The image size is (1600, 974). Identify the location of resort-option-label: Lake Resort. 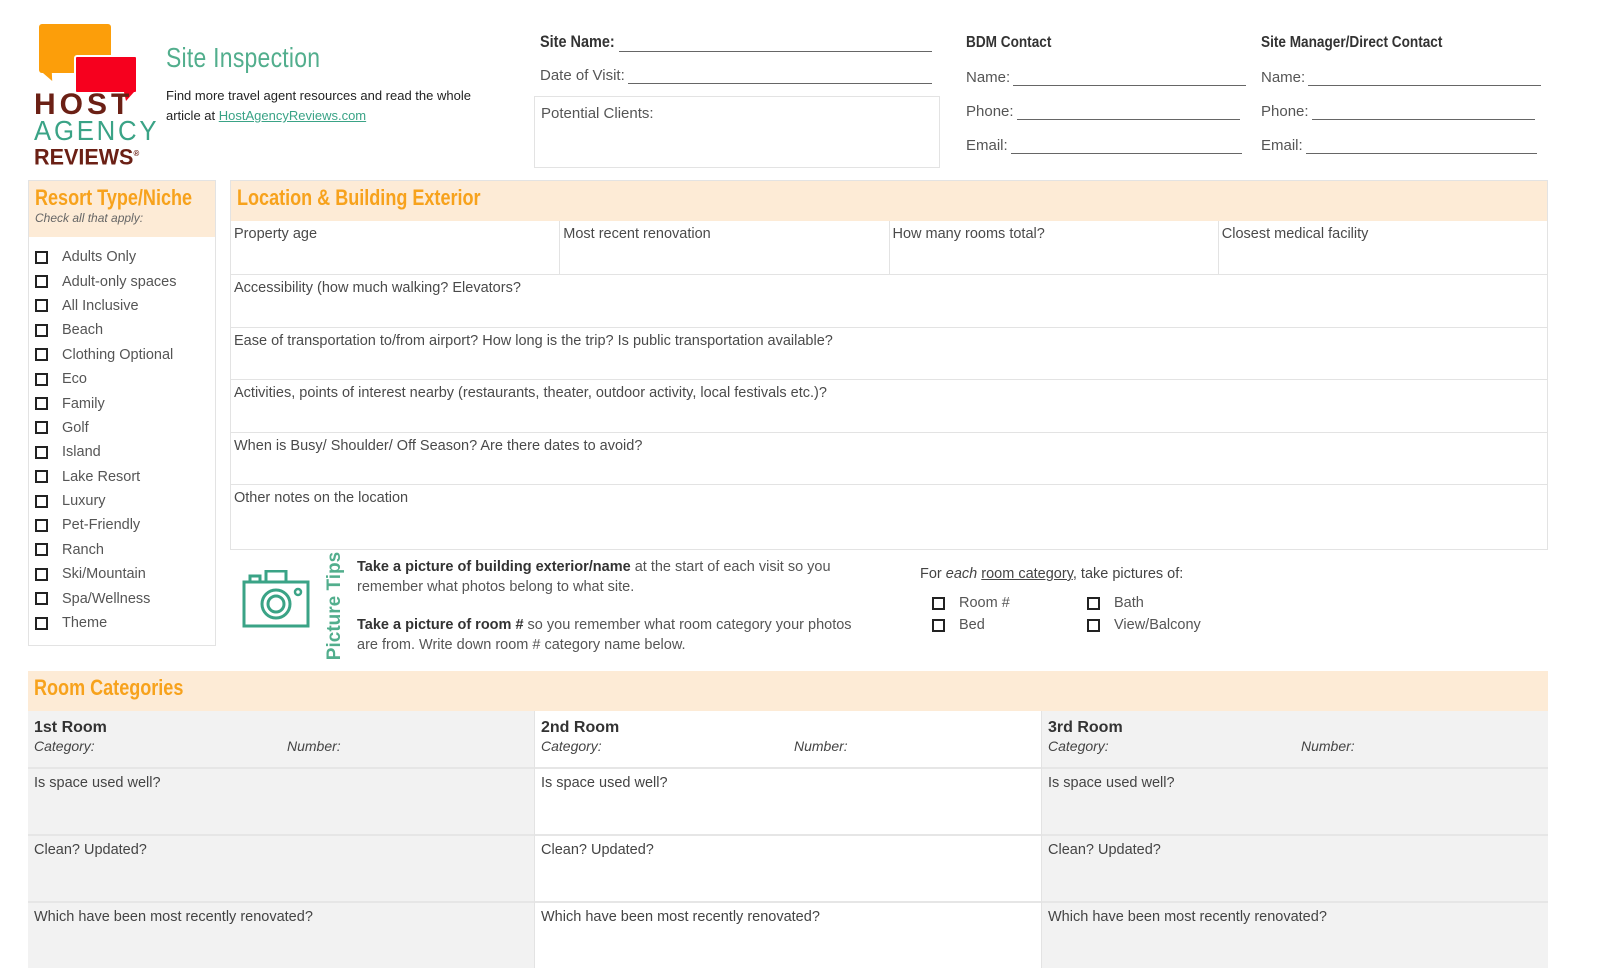
(101, 476).